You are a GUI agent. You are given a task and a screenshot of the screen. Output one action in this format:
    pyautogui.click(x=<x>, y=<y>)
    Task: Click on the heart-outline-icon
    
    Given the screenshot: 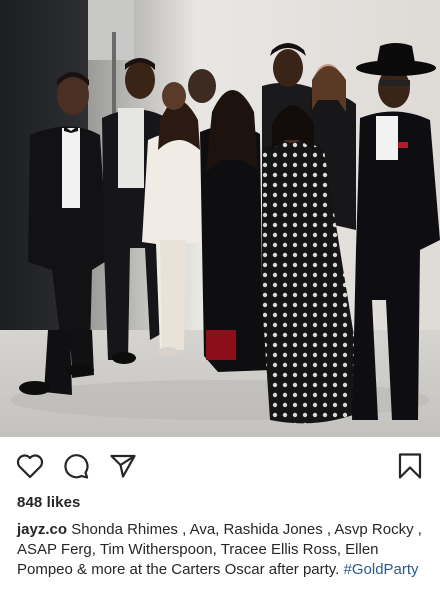 What is the action you would take?
    pyautogui.click(x=30, y=466)
    